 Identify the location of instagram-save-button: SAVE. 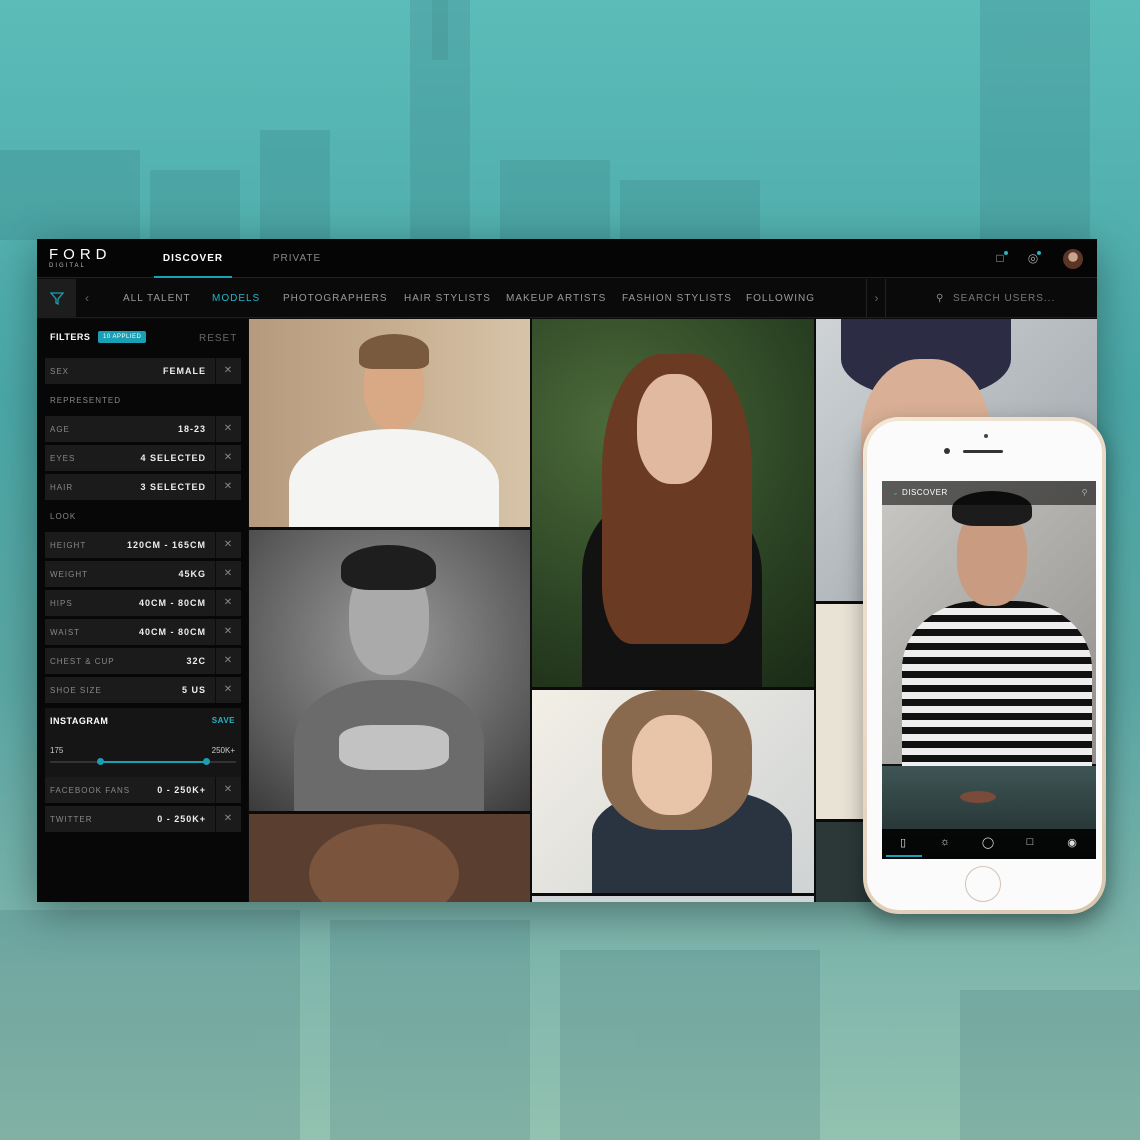
(223, 720).